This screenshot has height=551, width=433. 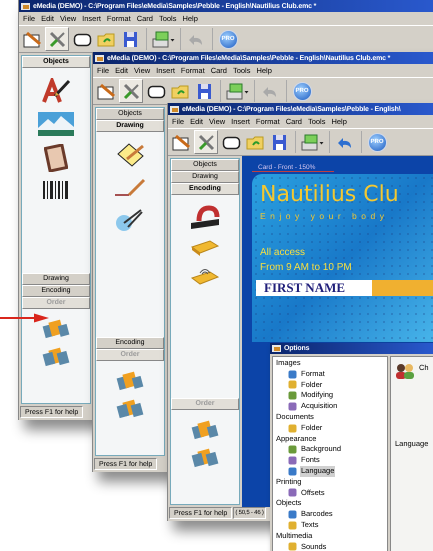 I want to click on pointer-arrow, so click(x=25, y=318).